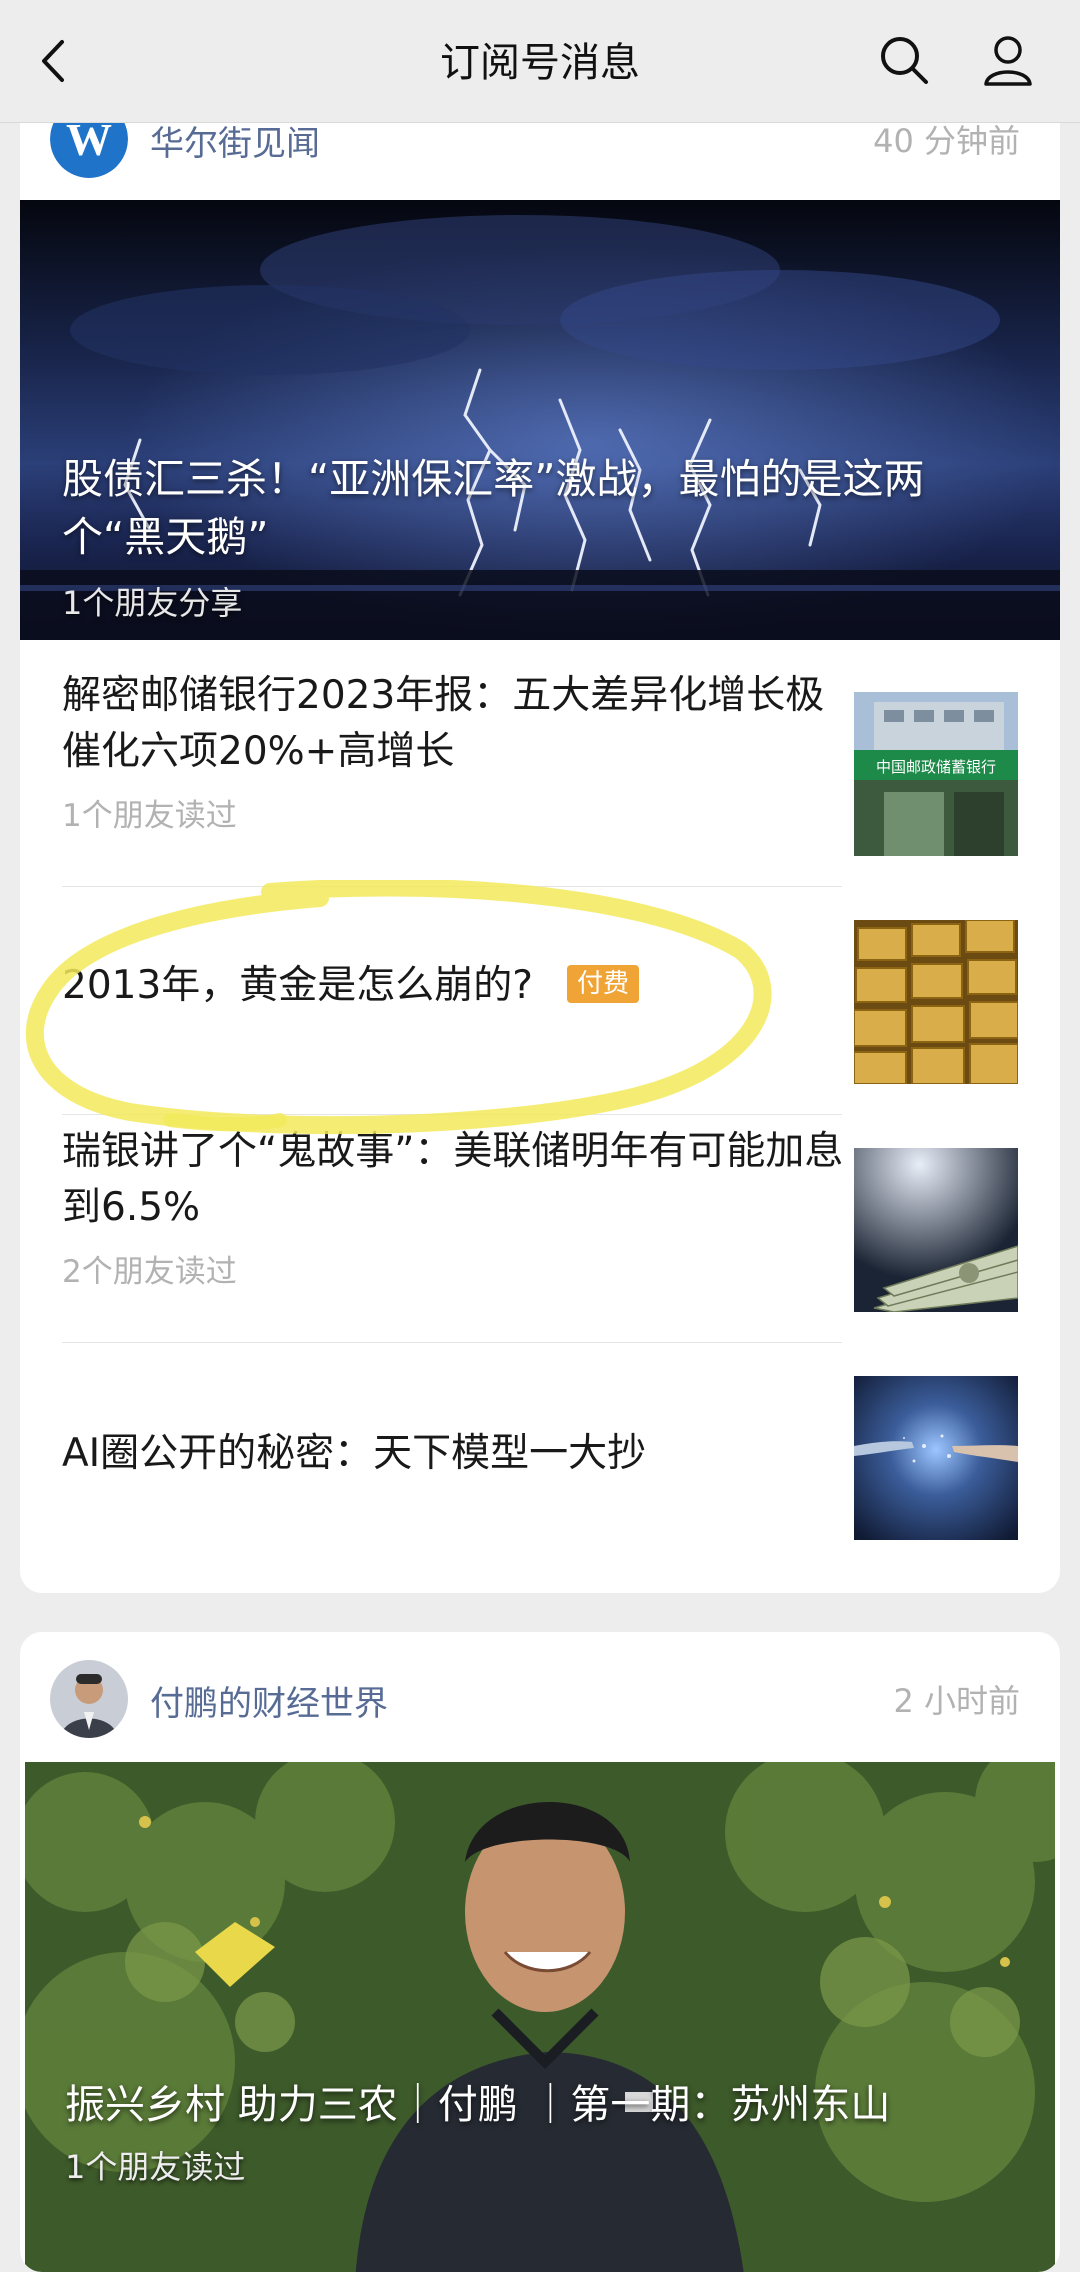 The width and height of the screenshot is (1080, 2272). What do you see at coordinates (1008, 60) in the screenshot?
I see `user-icon` at bounding box center [1008, 60].